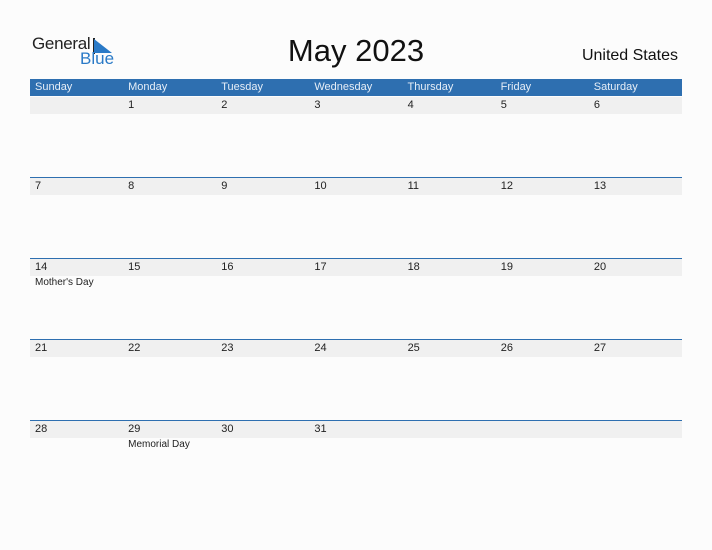 The height and width of the screenshot is (550, 712). I want to click on day-cell: 24, so click(355, 380).